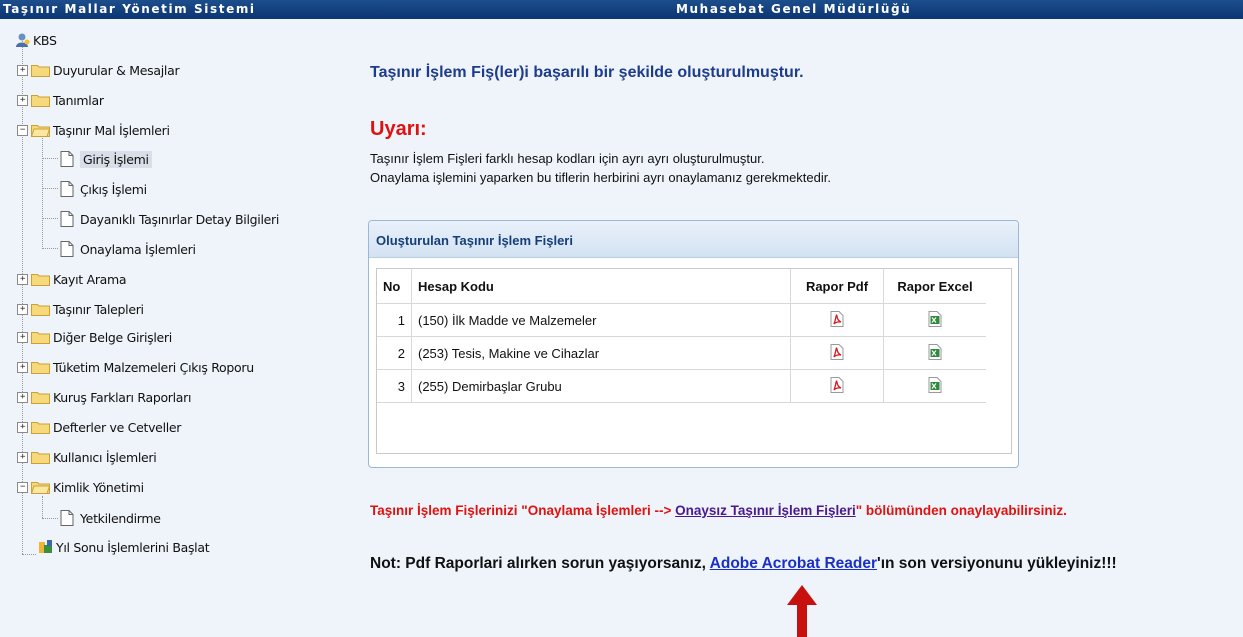 The height and width of the screenshot is (637, 1243). What do you see at coordinates (129, 9) in the screenshot?
I see `app-title: Taşınır Mallar Yönetim Sistemi` at bounding box center [129, 9].